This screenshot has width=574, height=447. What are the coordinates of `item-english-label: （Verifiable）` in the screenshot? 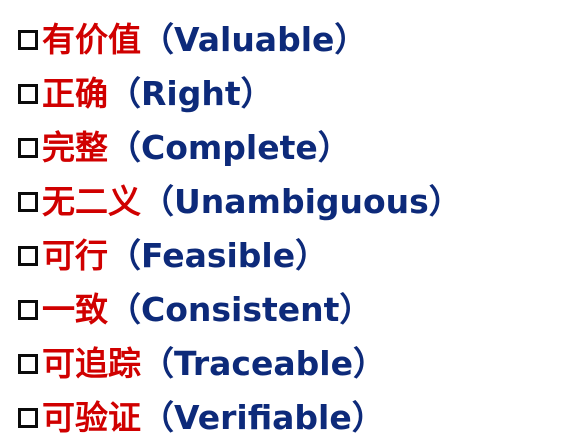 It's located at (263, 417).